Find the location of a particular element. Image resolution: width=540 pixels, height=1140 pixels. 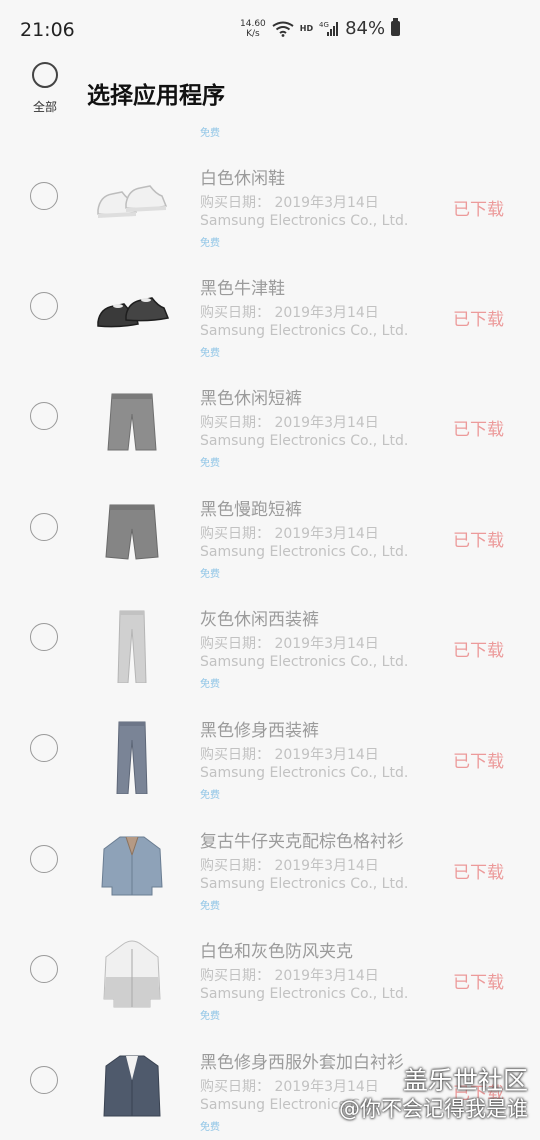

network-type: 4G is located at coordinates (324, 25).